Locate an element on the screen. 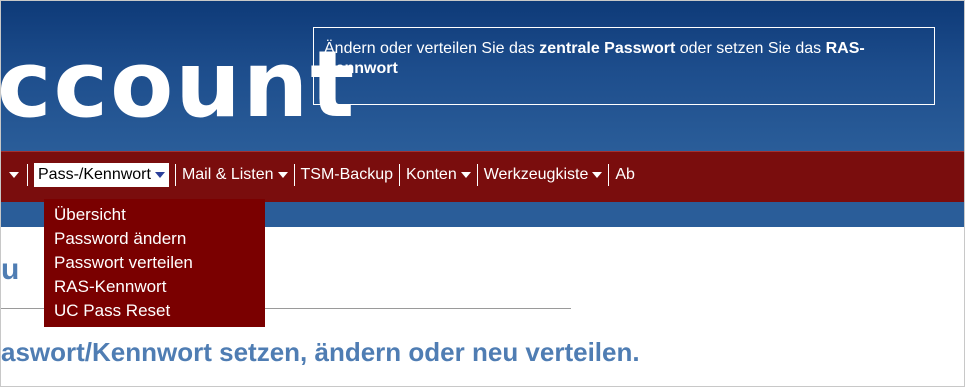  info-text-1: Ändern oder verteilen Sie das is located at coordinates (432, 48).